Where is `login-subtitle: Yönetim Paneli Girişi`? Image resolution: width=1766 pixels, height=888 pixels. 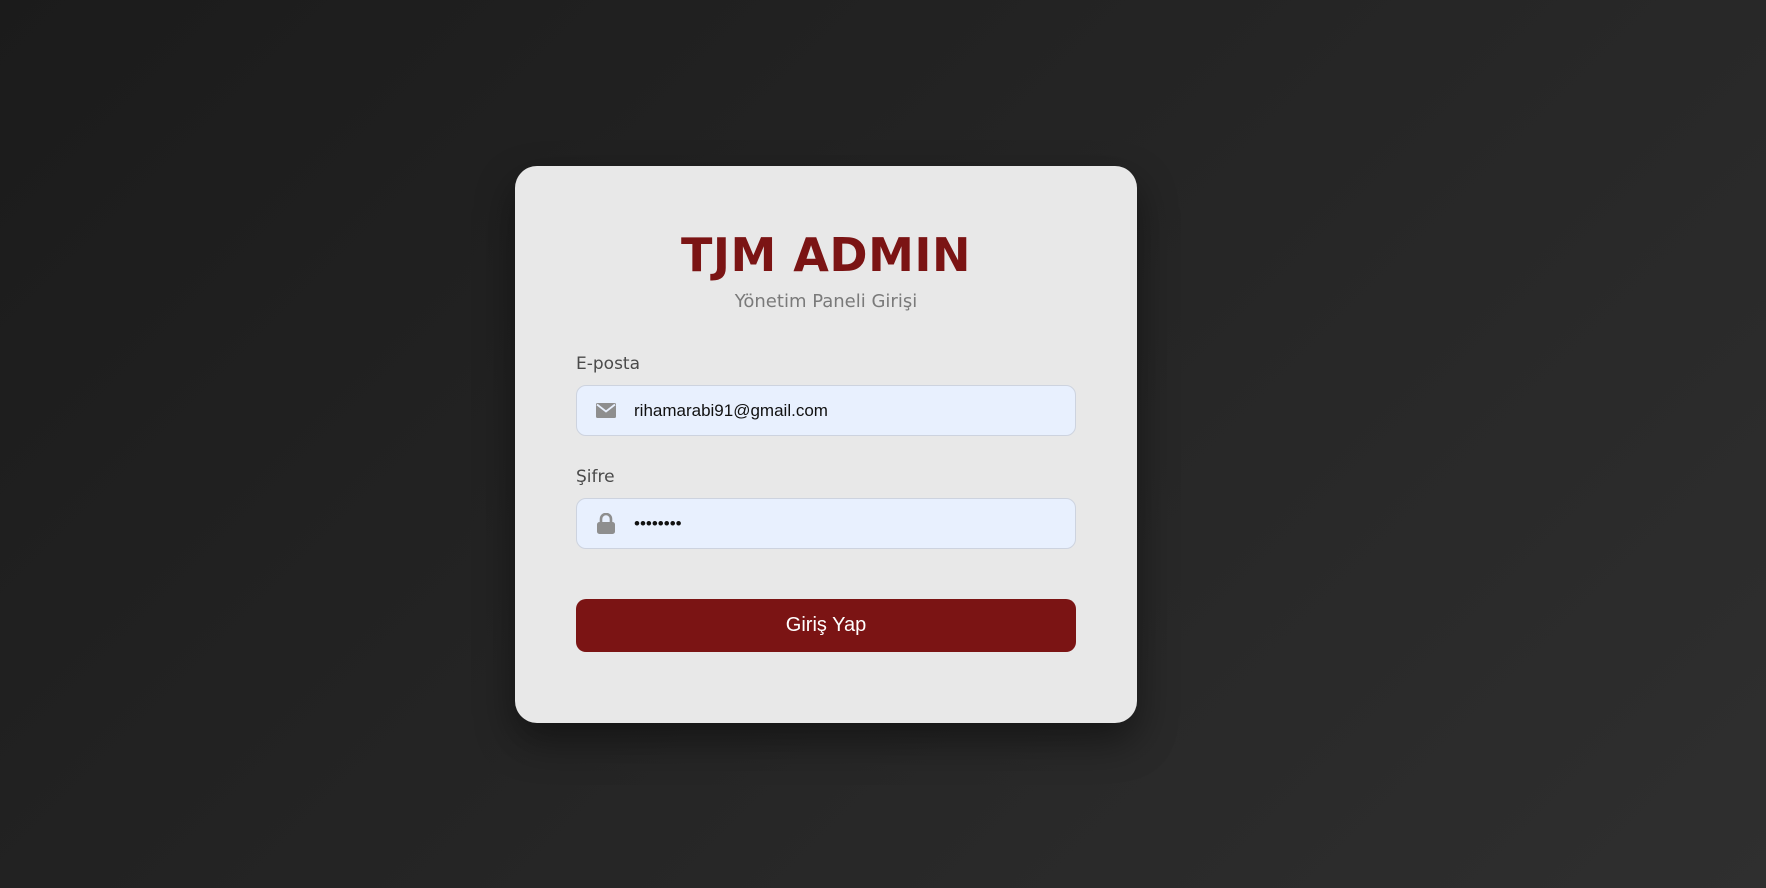 login-subtitle: Yönetim Paneli Girişi is located at coordinates (826, 301).